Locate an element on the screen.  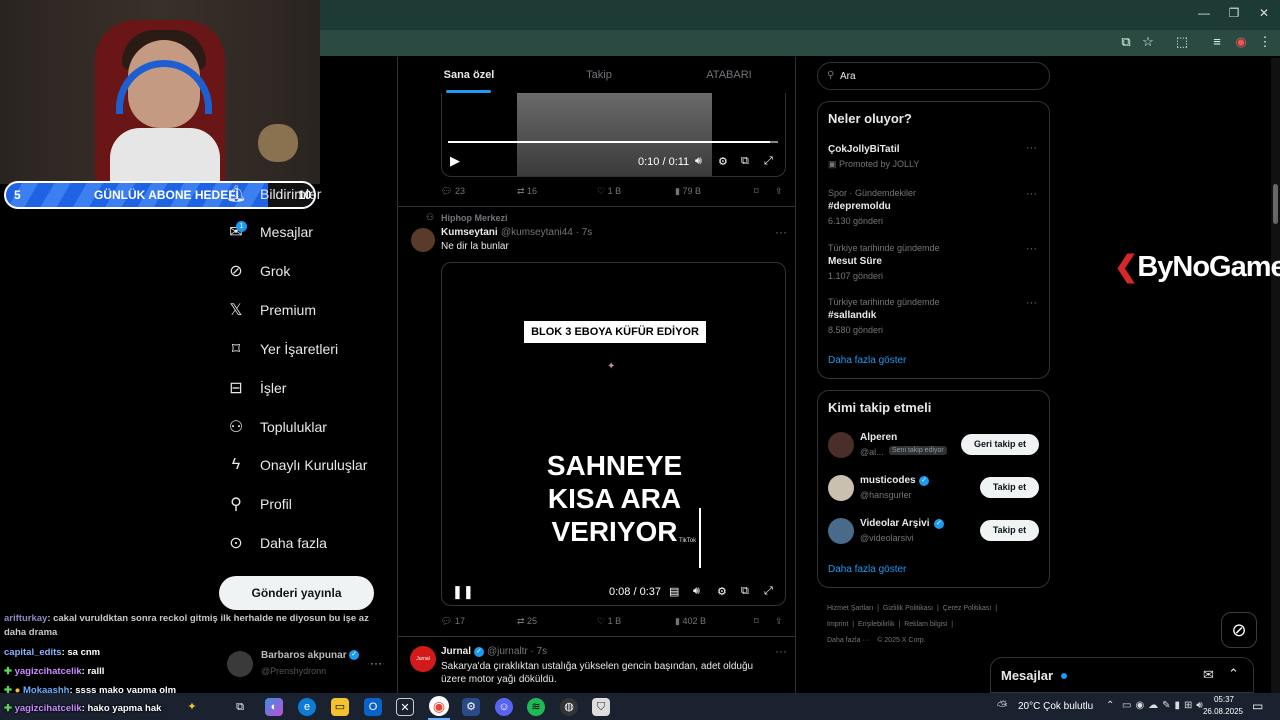
wtf-show-more: Daha fazla göster is located at coordinates (867, 569).